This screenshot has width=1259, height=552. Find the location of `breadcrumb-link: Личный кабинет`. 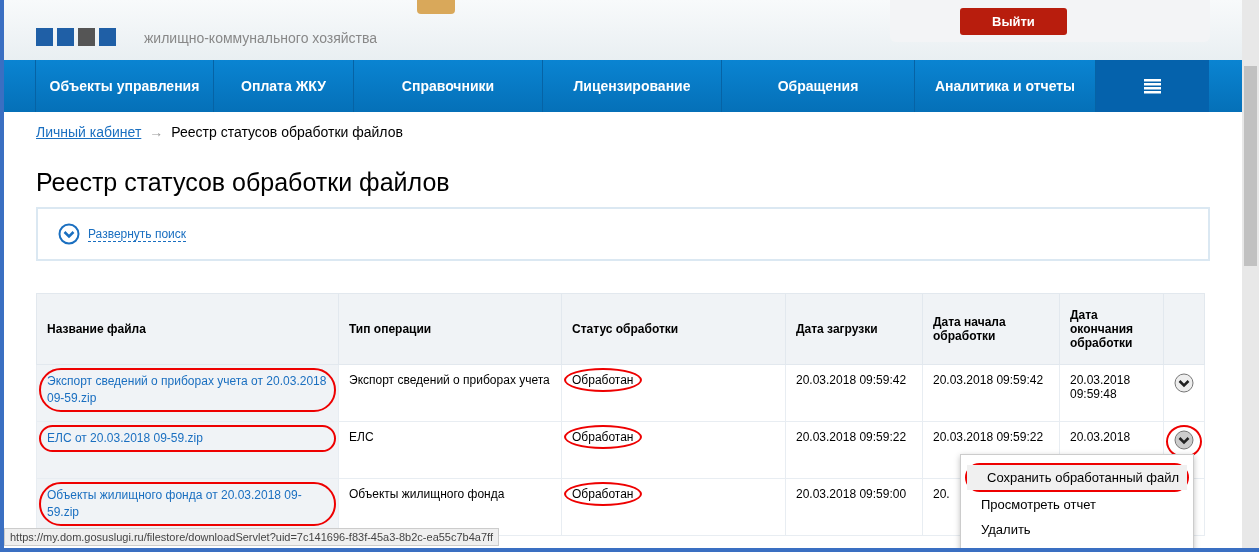

breadcrumb-link: Личный кабинет is located at coordinates (89, 132).